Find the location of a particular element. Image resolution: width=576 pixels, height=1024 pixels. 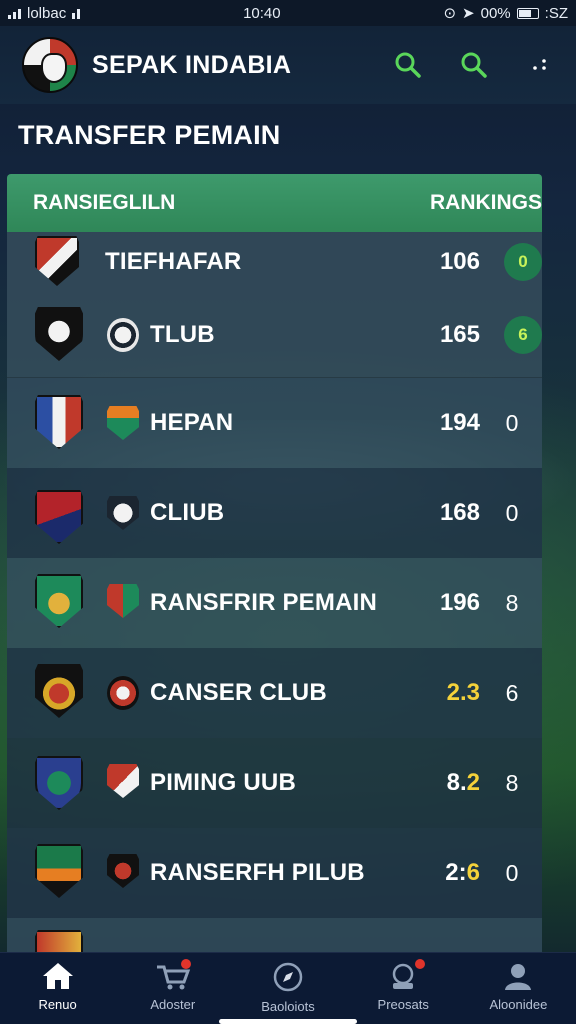

club-score: 165 is located at coordinates (459, 334).